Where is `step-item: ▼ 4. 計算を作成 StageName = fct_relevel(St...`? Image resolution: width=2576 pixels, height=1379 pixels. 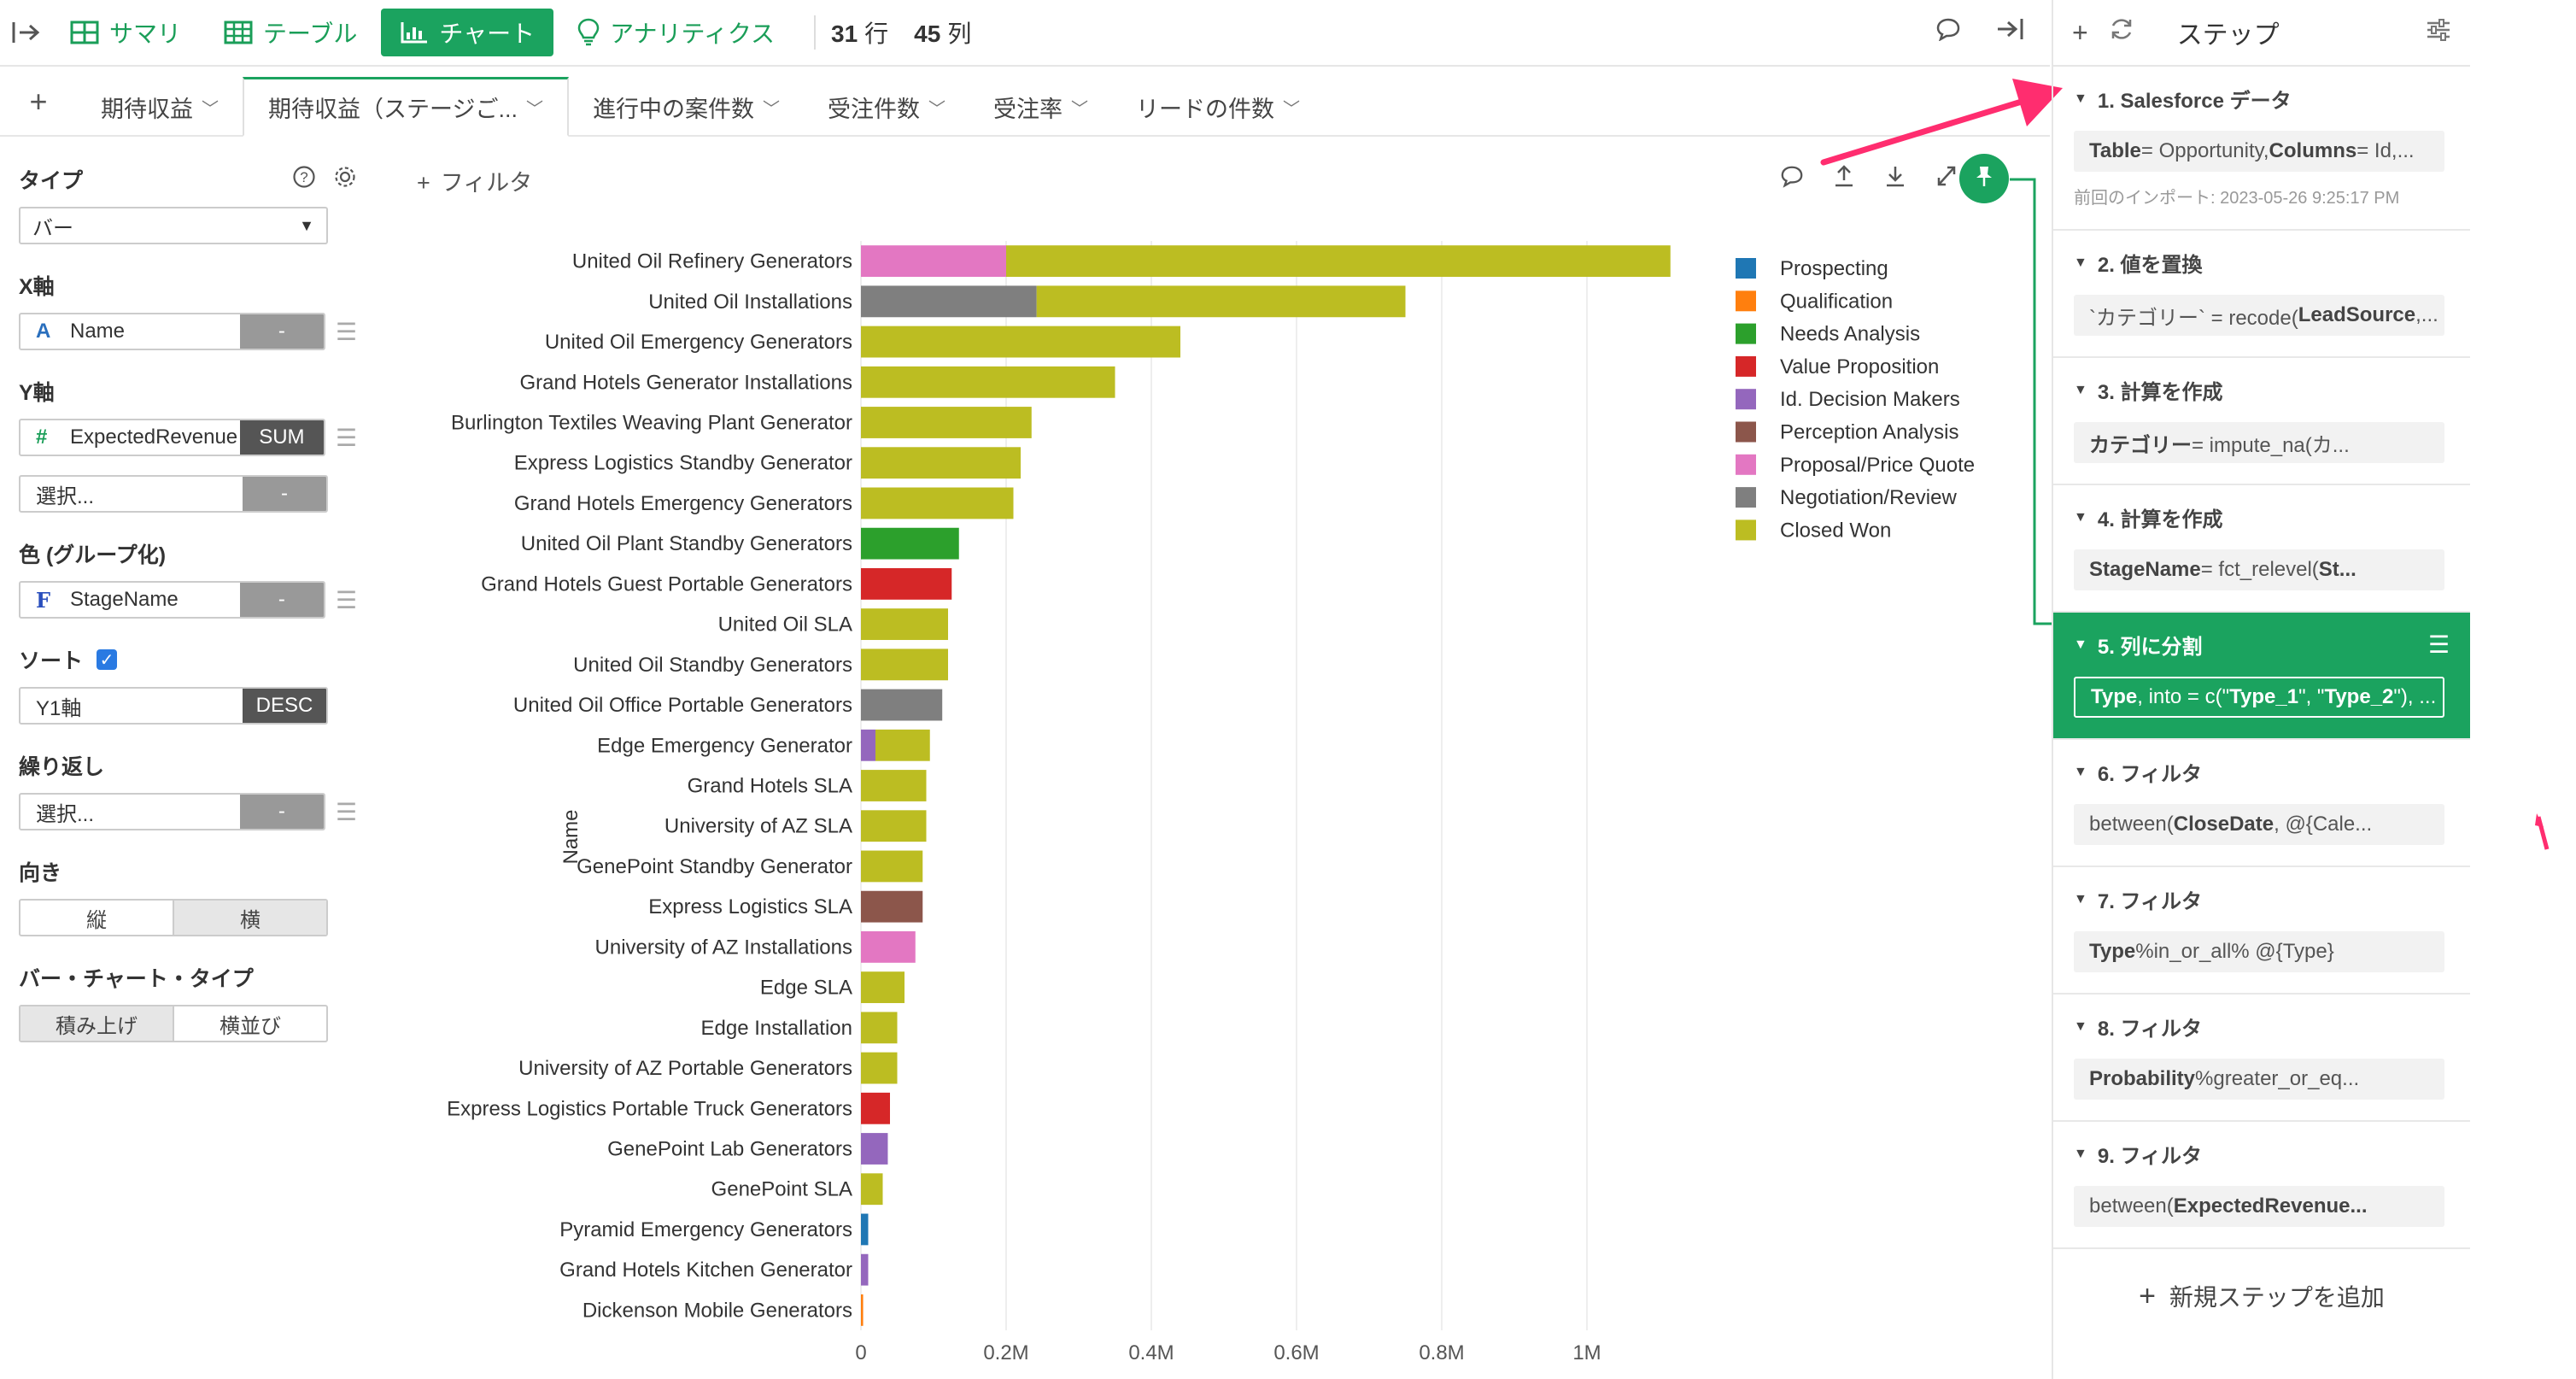 step-item: ▼ 4. 計算を作成 StageName = fct_relevel(St... is located at coordinates (2261, 549).